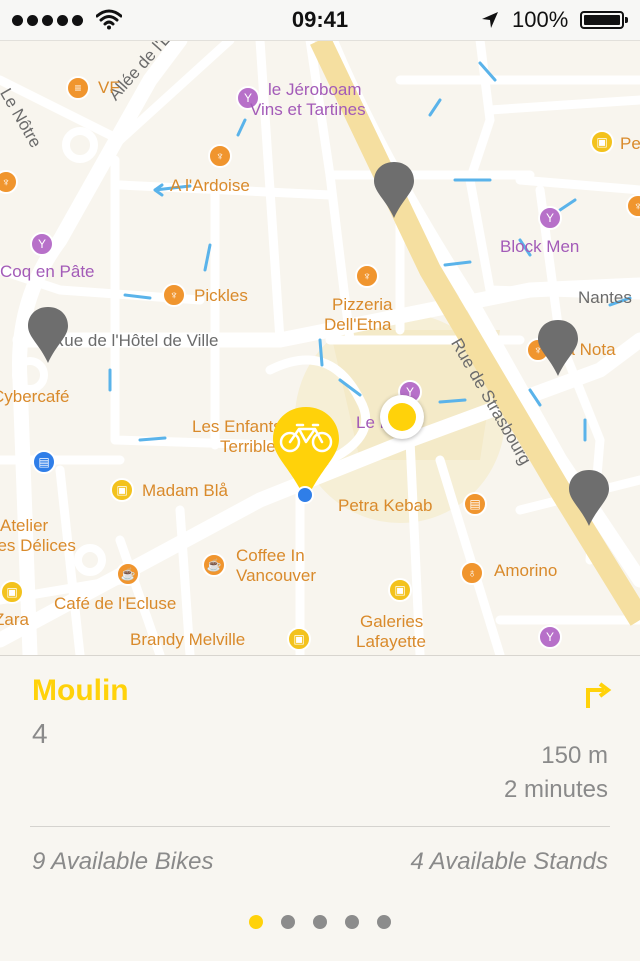  I want to click on battery-icon, so click(604, 20).